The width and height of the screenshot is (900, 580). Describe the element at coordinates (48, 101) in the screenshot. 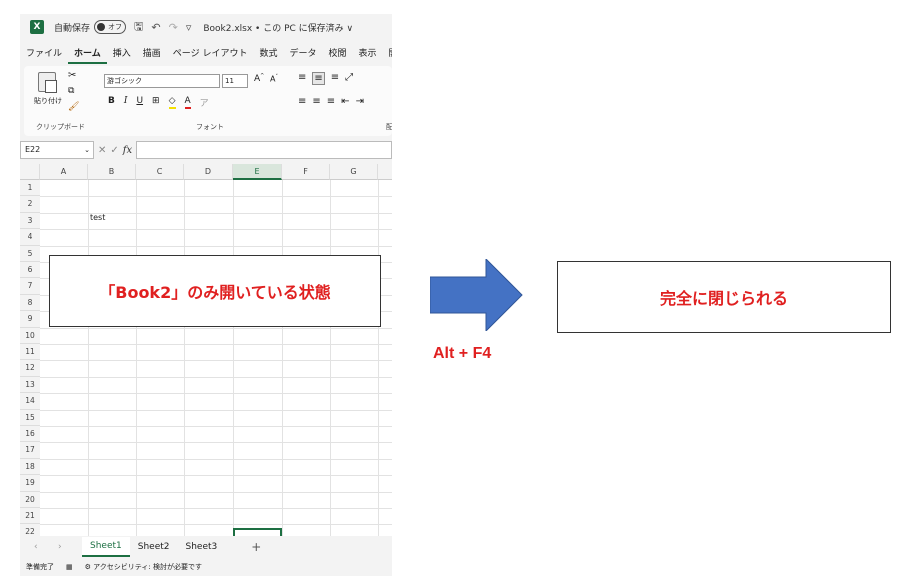

I see `paste-label: 貼り付け` at that location.